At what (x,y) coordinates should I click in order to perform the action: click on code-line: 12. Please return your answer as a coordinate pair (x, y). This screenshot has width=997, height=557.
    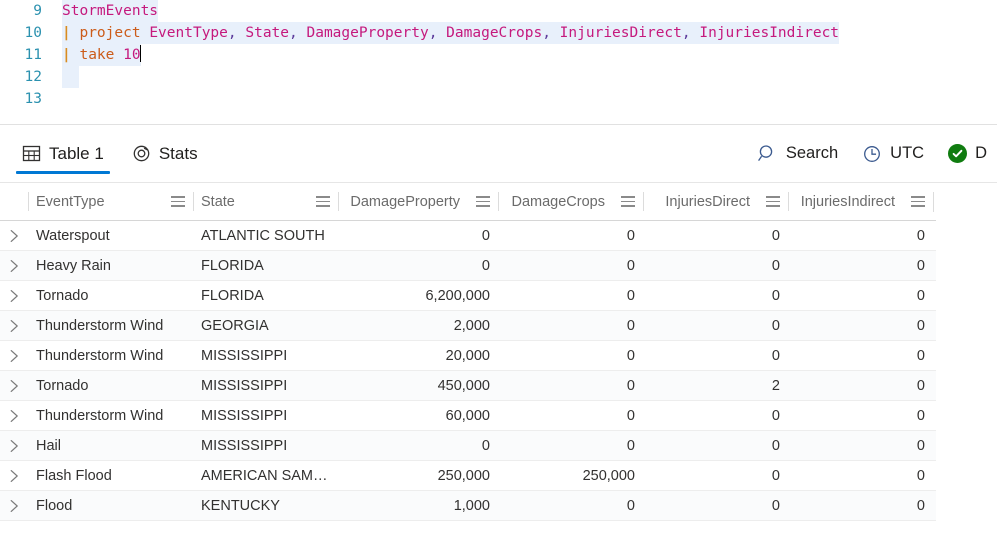
    Looking at the image, I should click on (498, 77).